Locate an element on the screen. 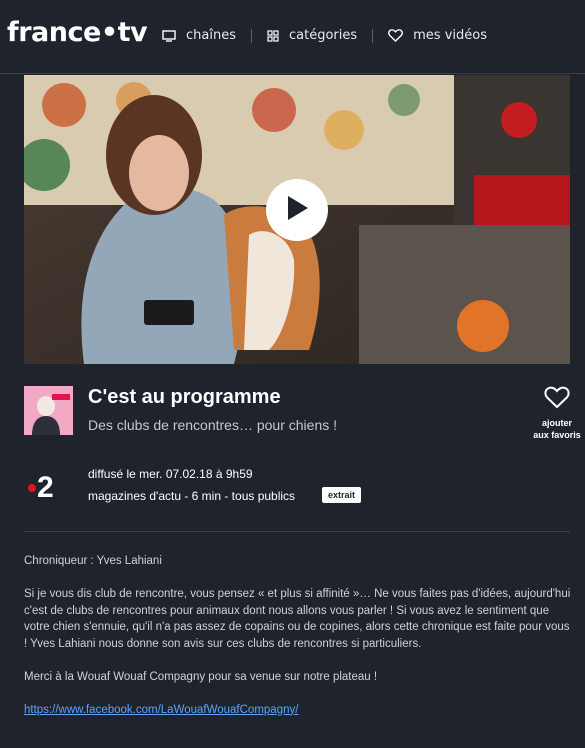  host-line: Chroniqueur : Yves Lahiani is located at coordinates (93, 561).